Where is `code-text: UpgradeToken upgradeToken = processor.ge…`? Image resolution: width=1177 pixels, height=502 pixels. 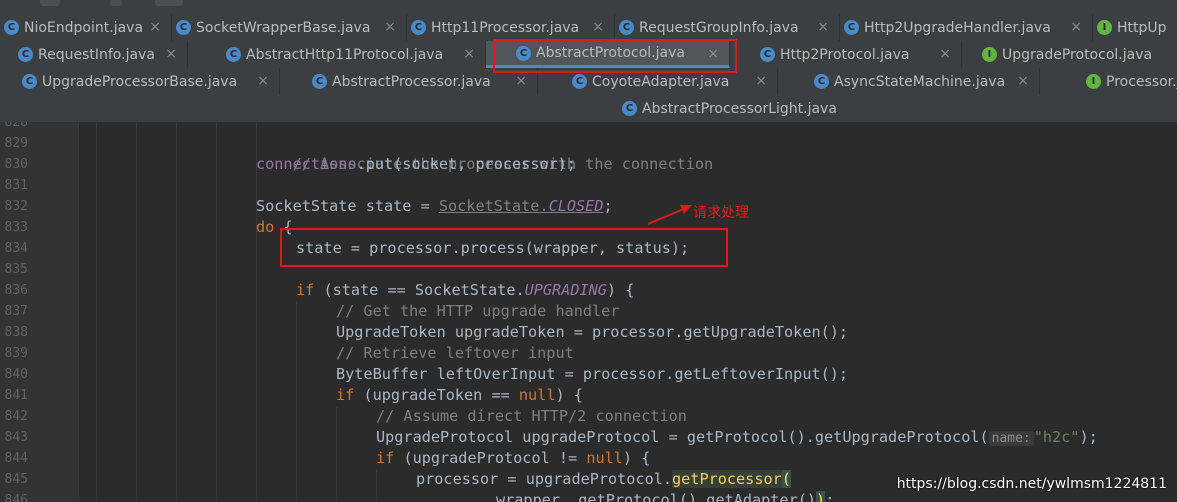 code-text: UpgradeToken upgradeToken = processor.ge… is located at coordinates (592, 332).